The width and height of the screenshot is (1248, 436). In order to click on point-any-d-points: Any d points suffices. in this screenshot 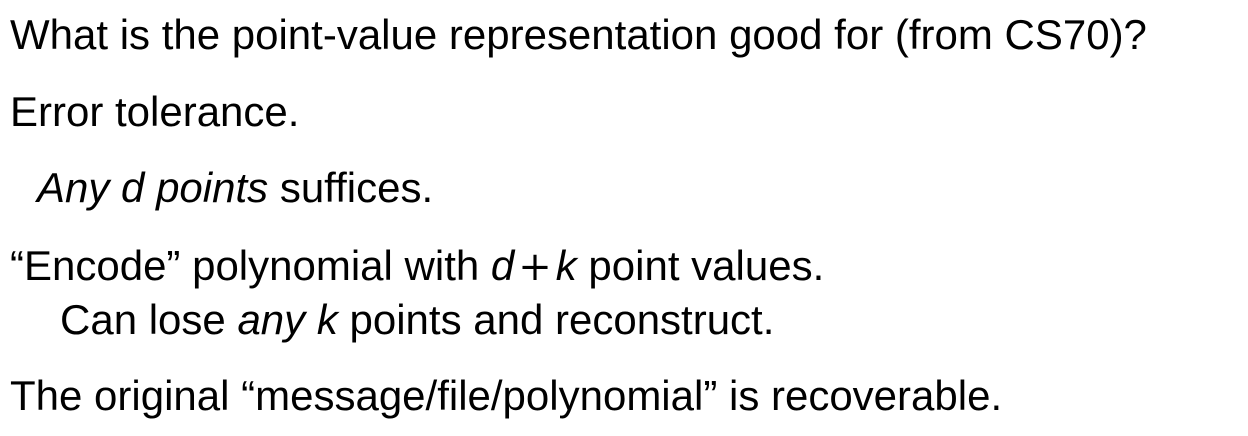, I will do `click(235, 188)`.